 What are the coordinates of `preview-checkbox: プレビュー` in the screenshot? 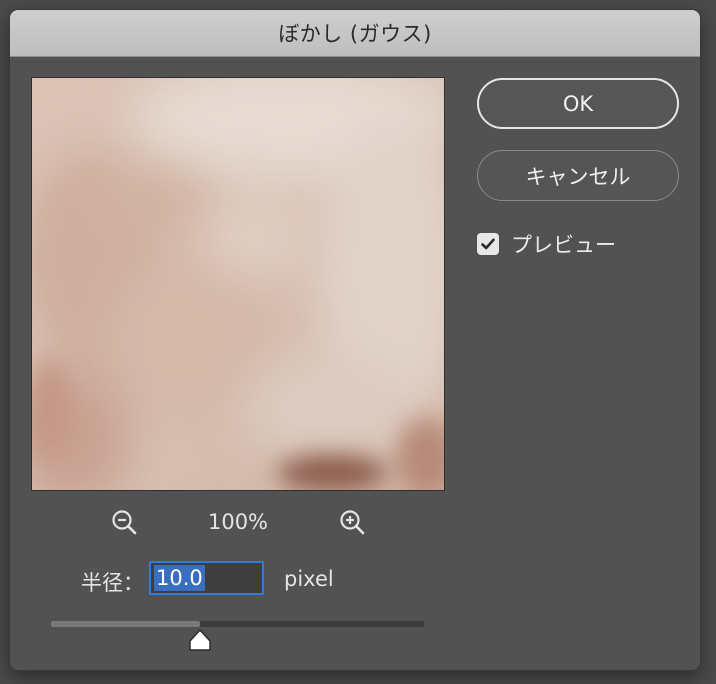 It's located at (546, 244).